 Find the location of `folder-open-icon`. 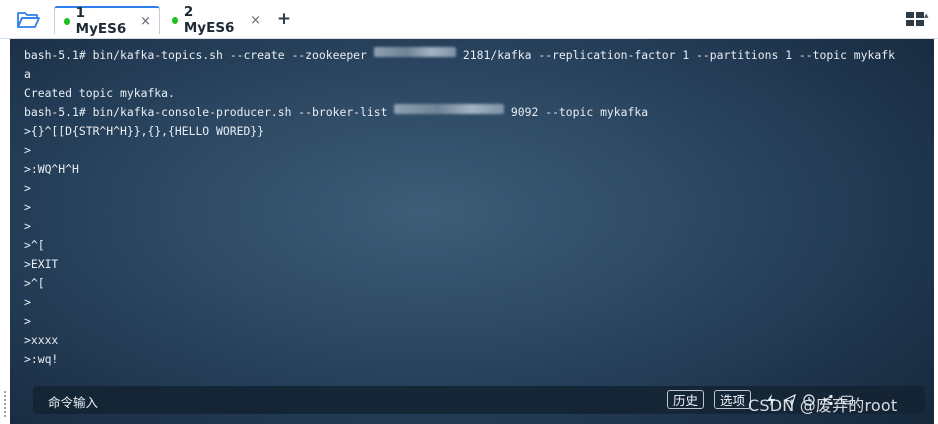

folder-open-icon is located at coordinates (28, 20).